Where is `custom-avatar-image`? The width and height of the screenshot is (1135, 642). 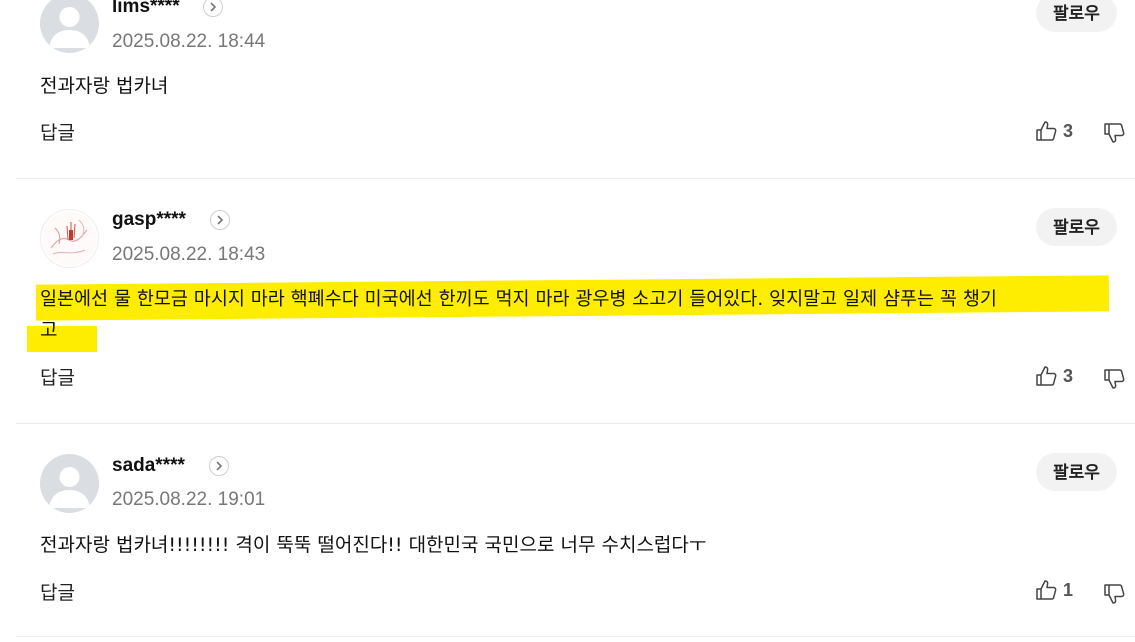
custom-avatar-image is located at coordinates (69, 238).